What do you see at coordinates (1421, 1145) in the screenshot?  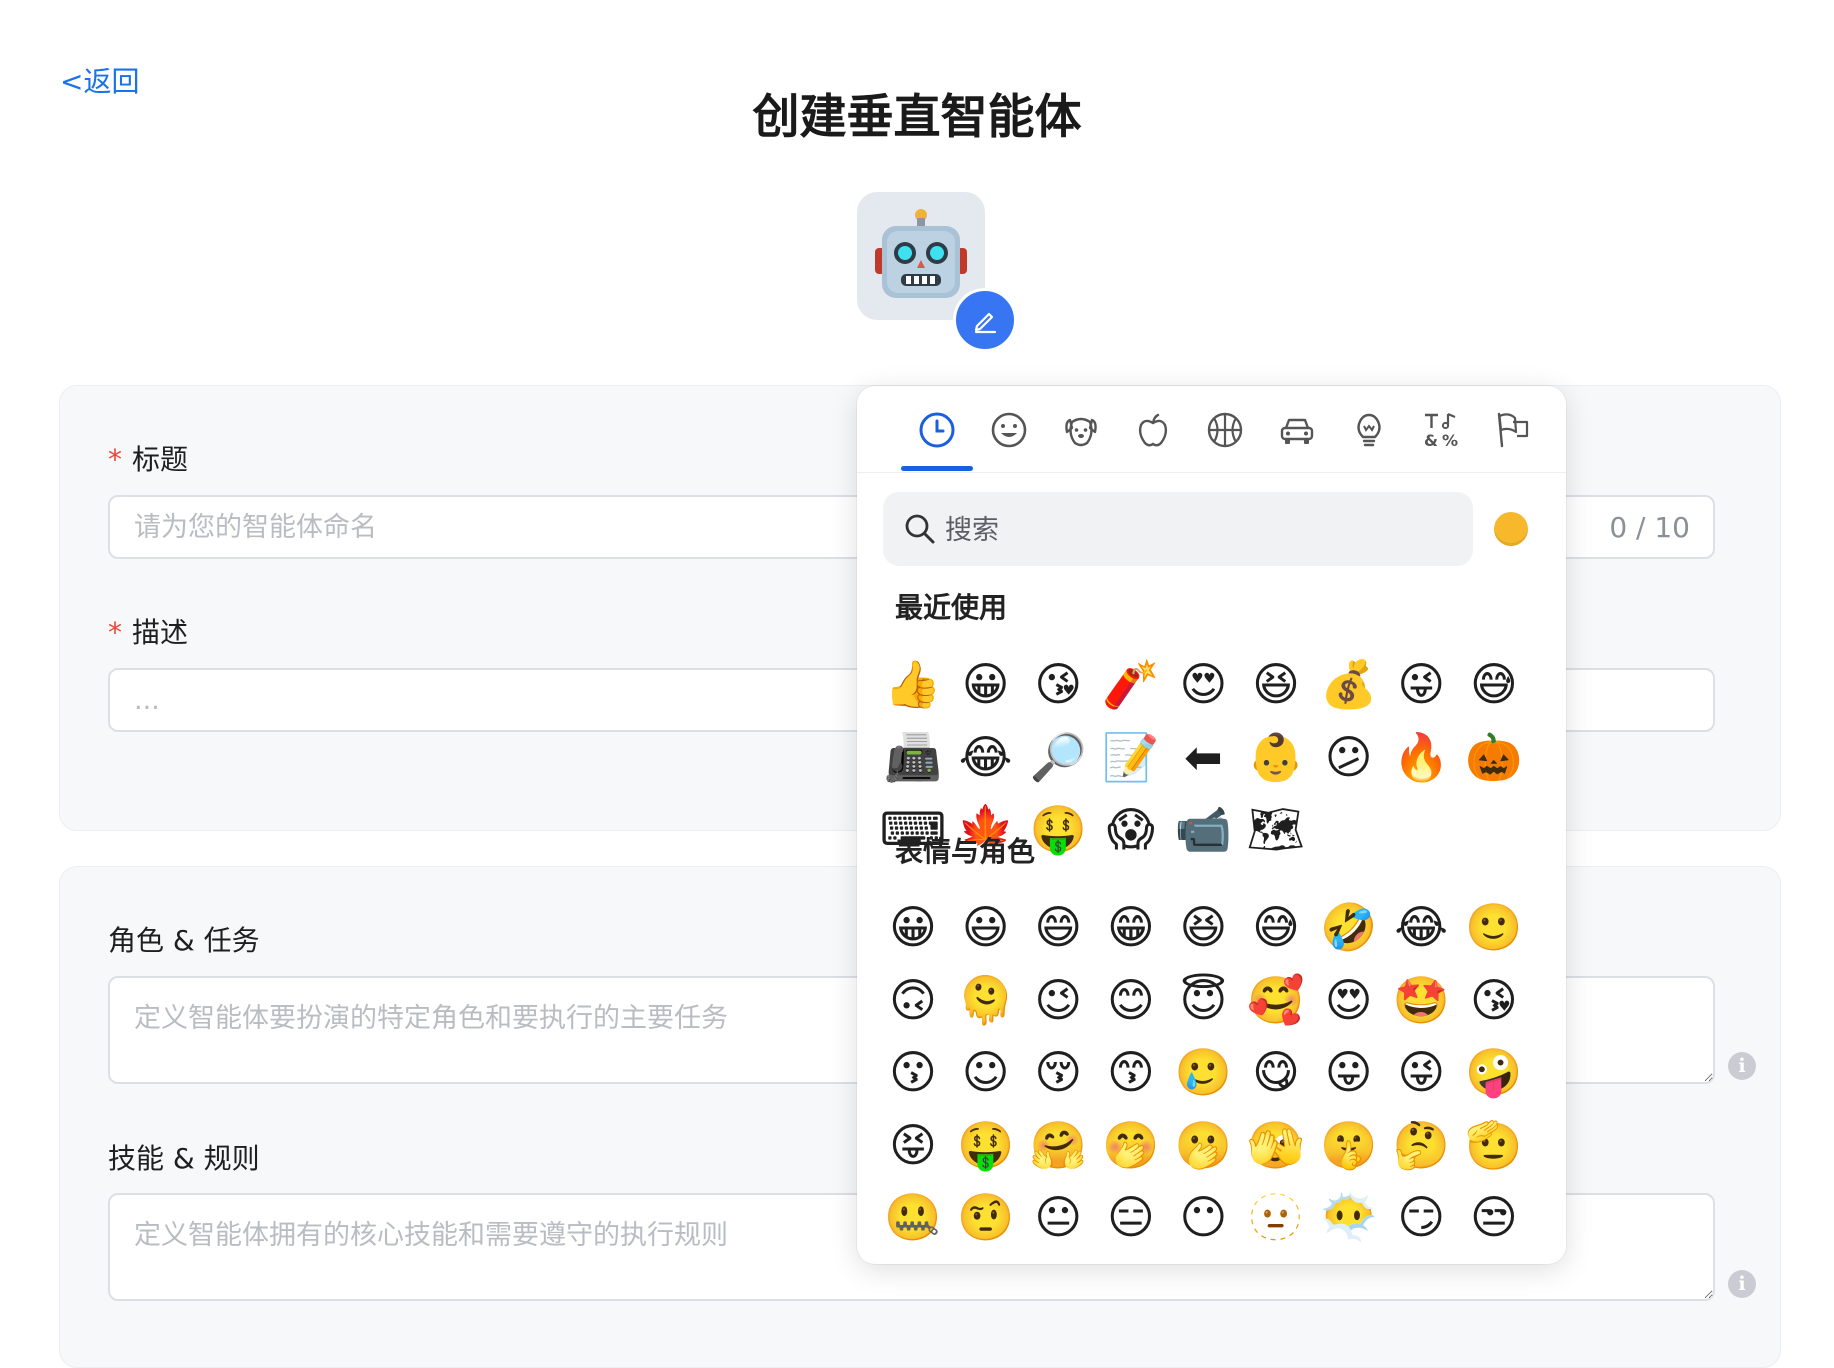 I see `smiley-emoji: 🤔` at bounding box center [1421, 1145].